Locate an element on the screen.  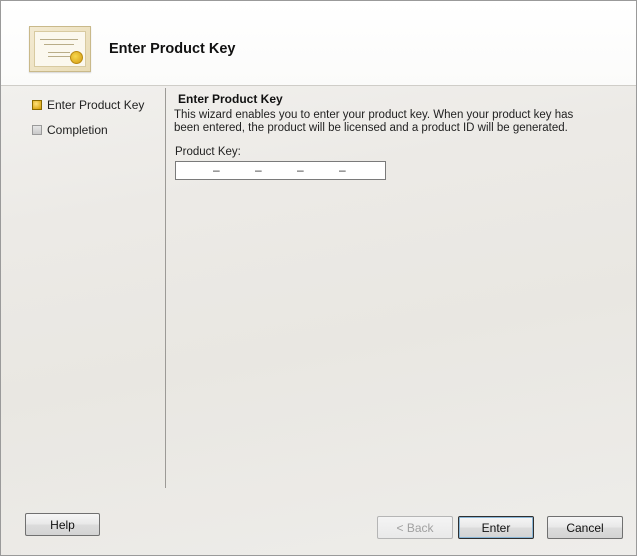
product-key-label: Product Key: is located at coordinates (208, 152).